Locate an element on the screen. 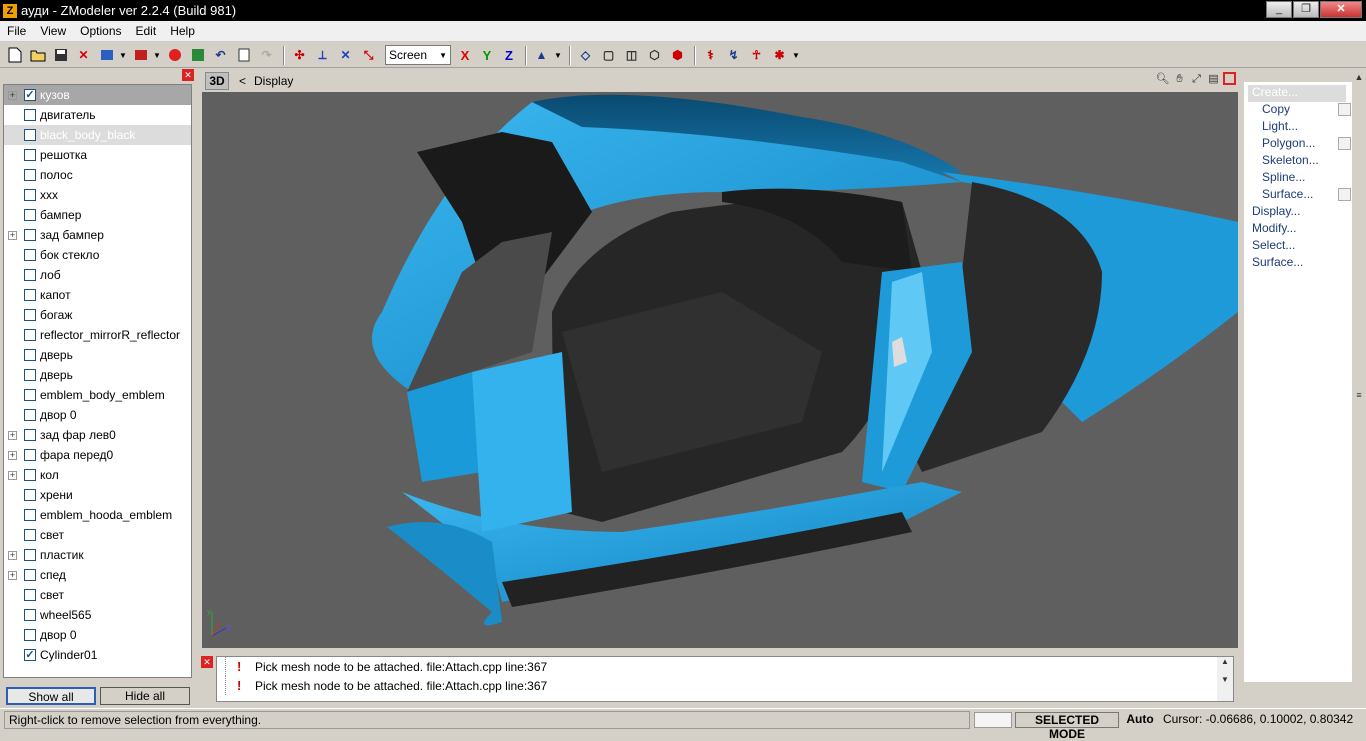 This screenshot has width=1366, height=741. command-scrollbar: ▲ ≡ is located at coordinates (1359, 388).